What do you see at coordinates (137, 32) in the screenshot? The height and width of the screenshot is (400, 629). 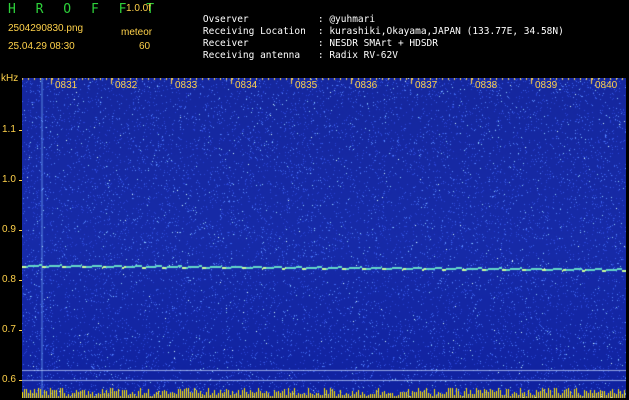 I see `observation-mode: meteor` at bounding box center [137, 32].